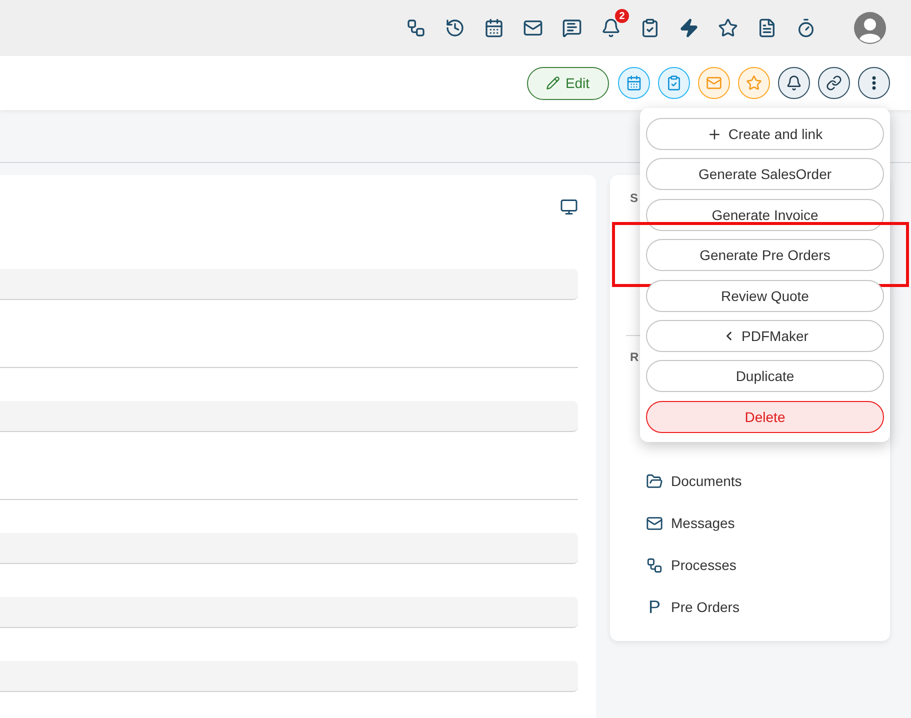  What do you see at coordinates (703, 565) in the screenshot?
I see `related-link: Processes` at bounding box center [703, 565].